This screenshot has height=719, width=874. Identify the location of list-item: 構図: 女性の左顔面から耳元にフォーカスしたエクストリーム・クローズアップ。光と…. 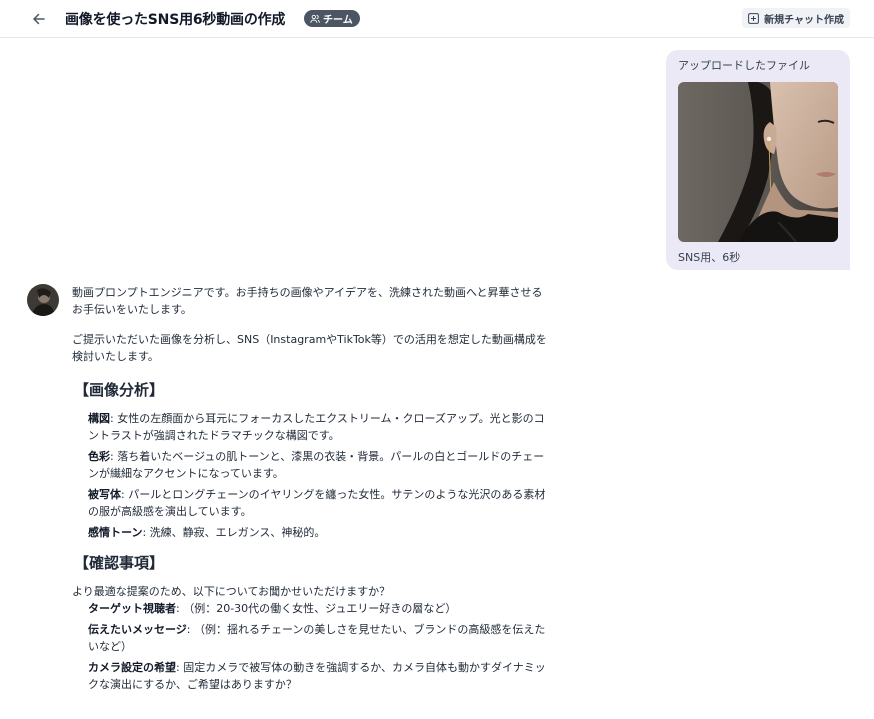
(320, 427).